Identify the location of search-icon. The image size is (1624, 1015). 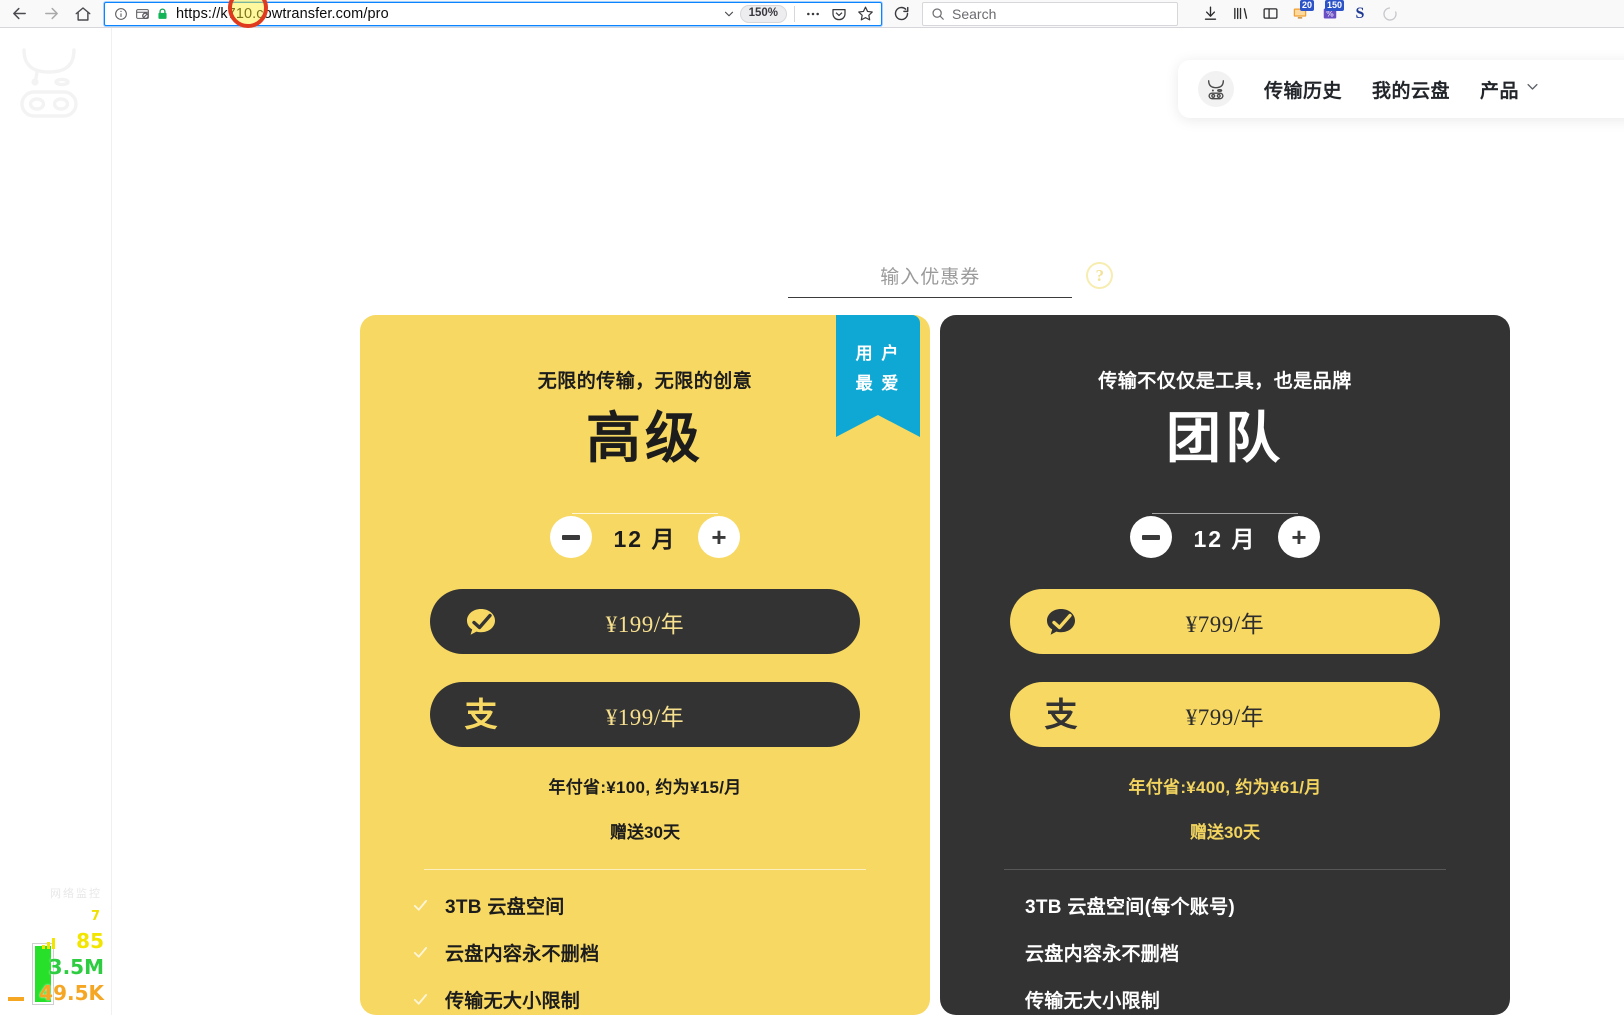
(938, 14).